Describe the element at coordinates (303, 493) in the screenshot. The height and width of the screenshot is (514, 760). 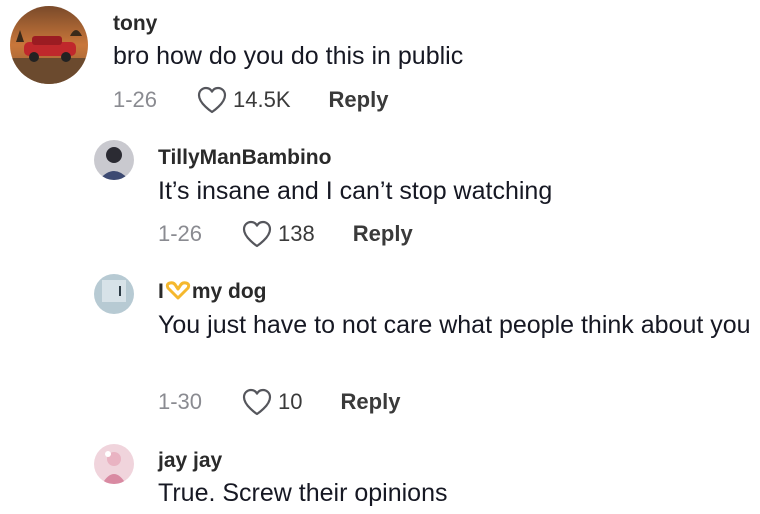
I see `comment-text: True. Screw their opinions` at that location.